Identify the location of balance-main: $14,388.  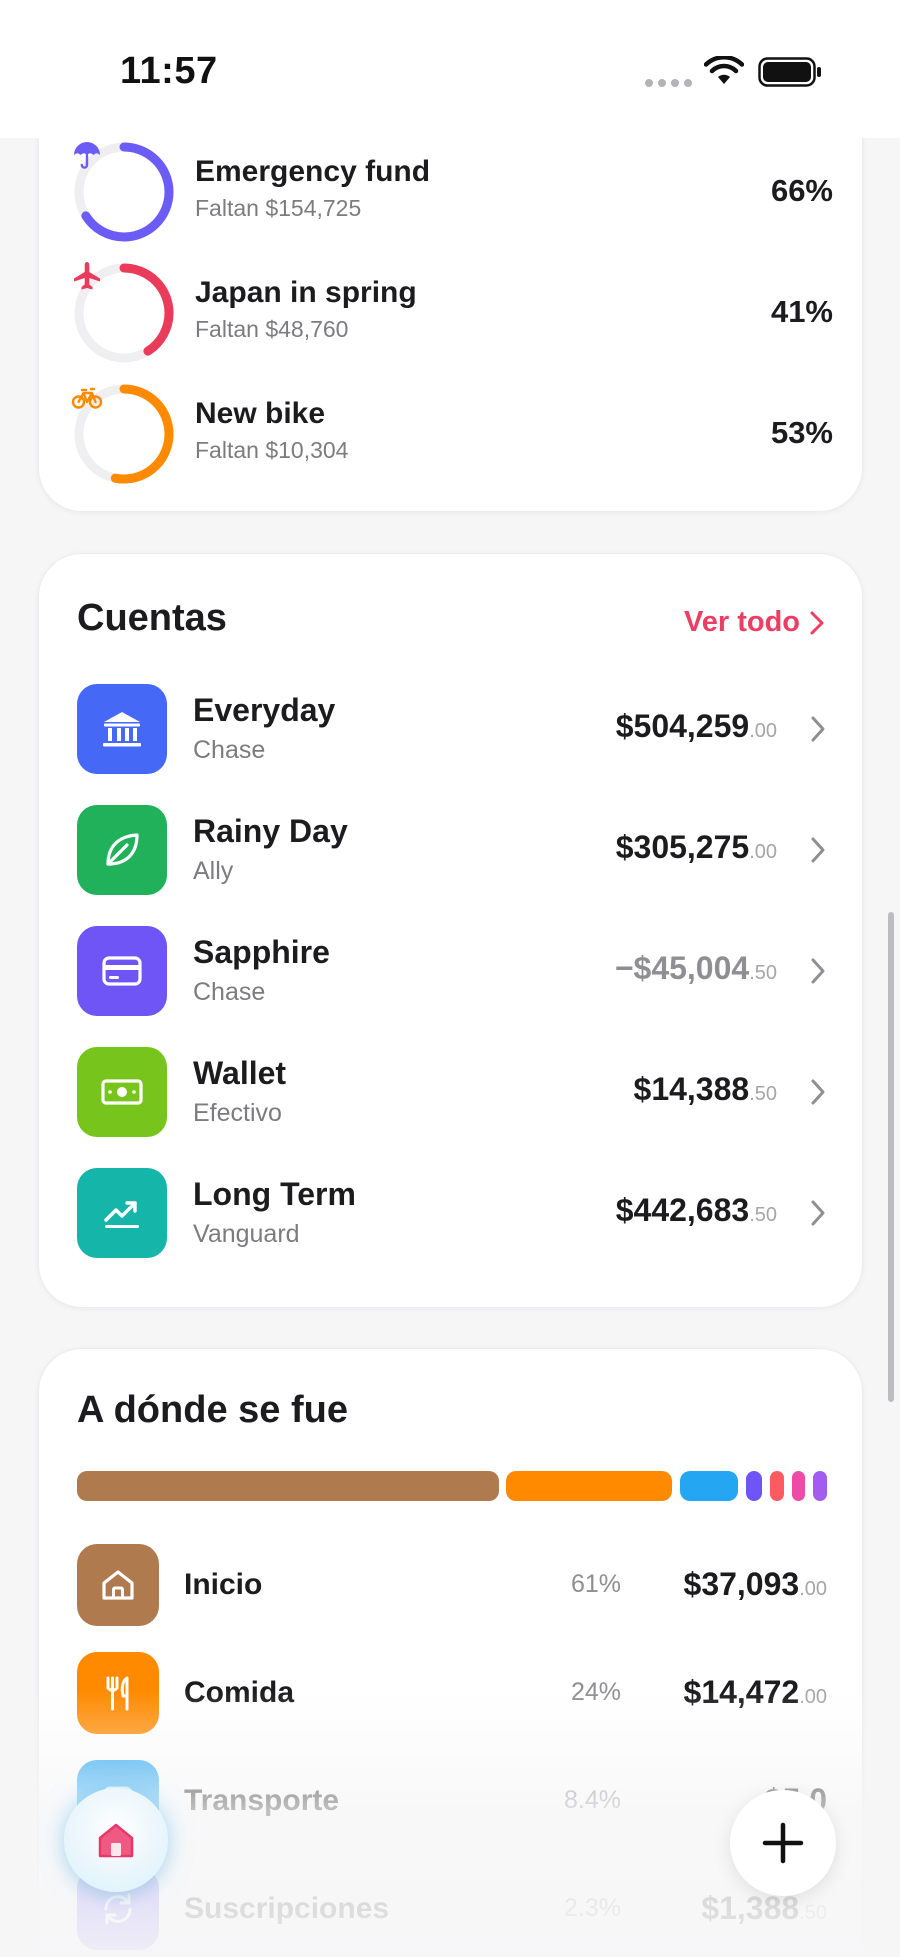
(691, 1089).